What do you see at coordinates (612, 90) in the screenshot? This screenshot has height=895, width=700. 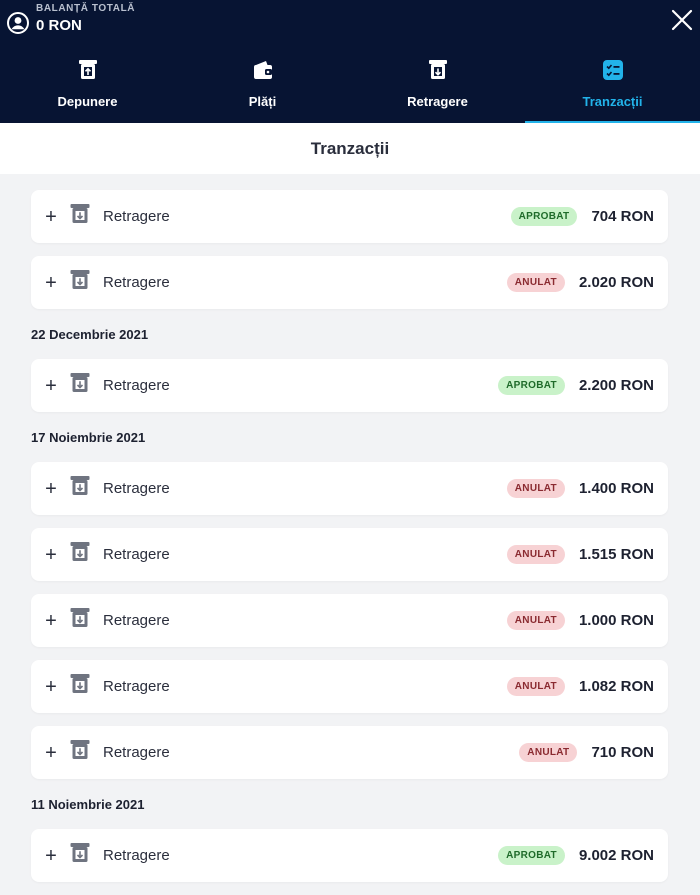 I see `tab-tranzactii: Tranzacții` at bounding box center [612, 90].